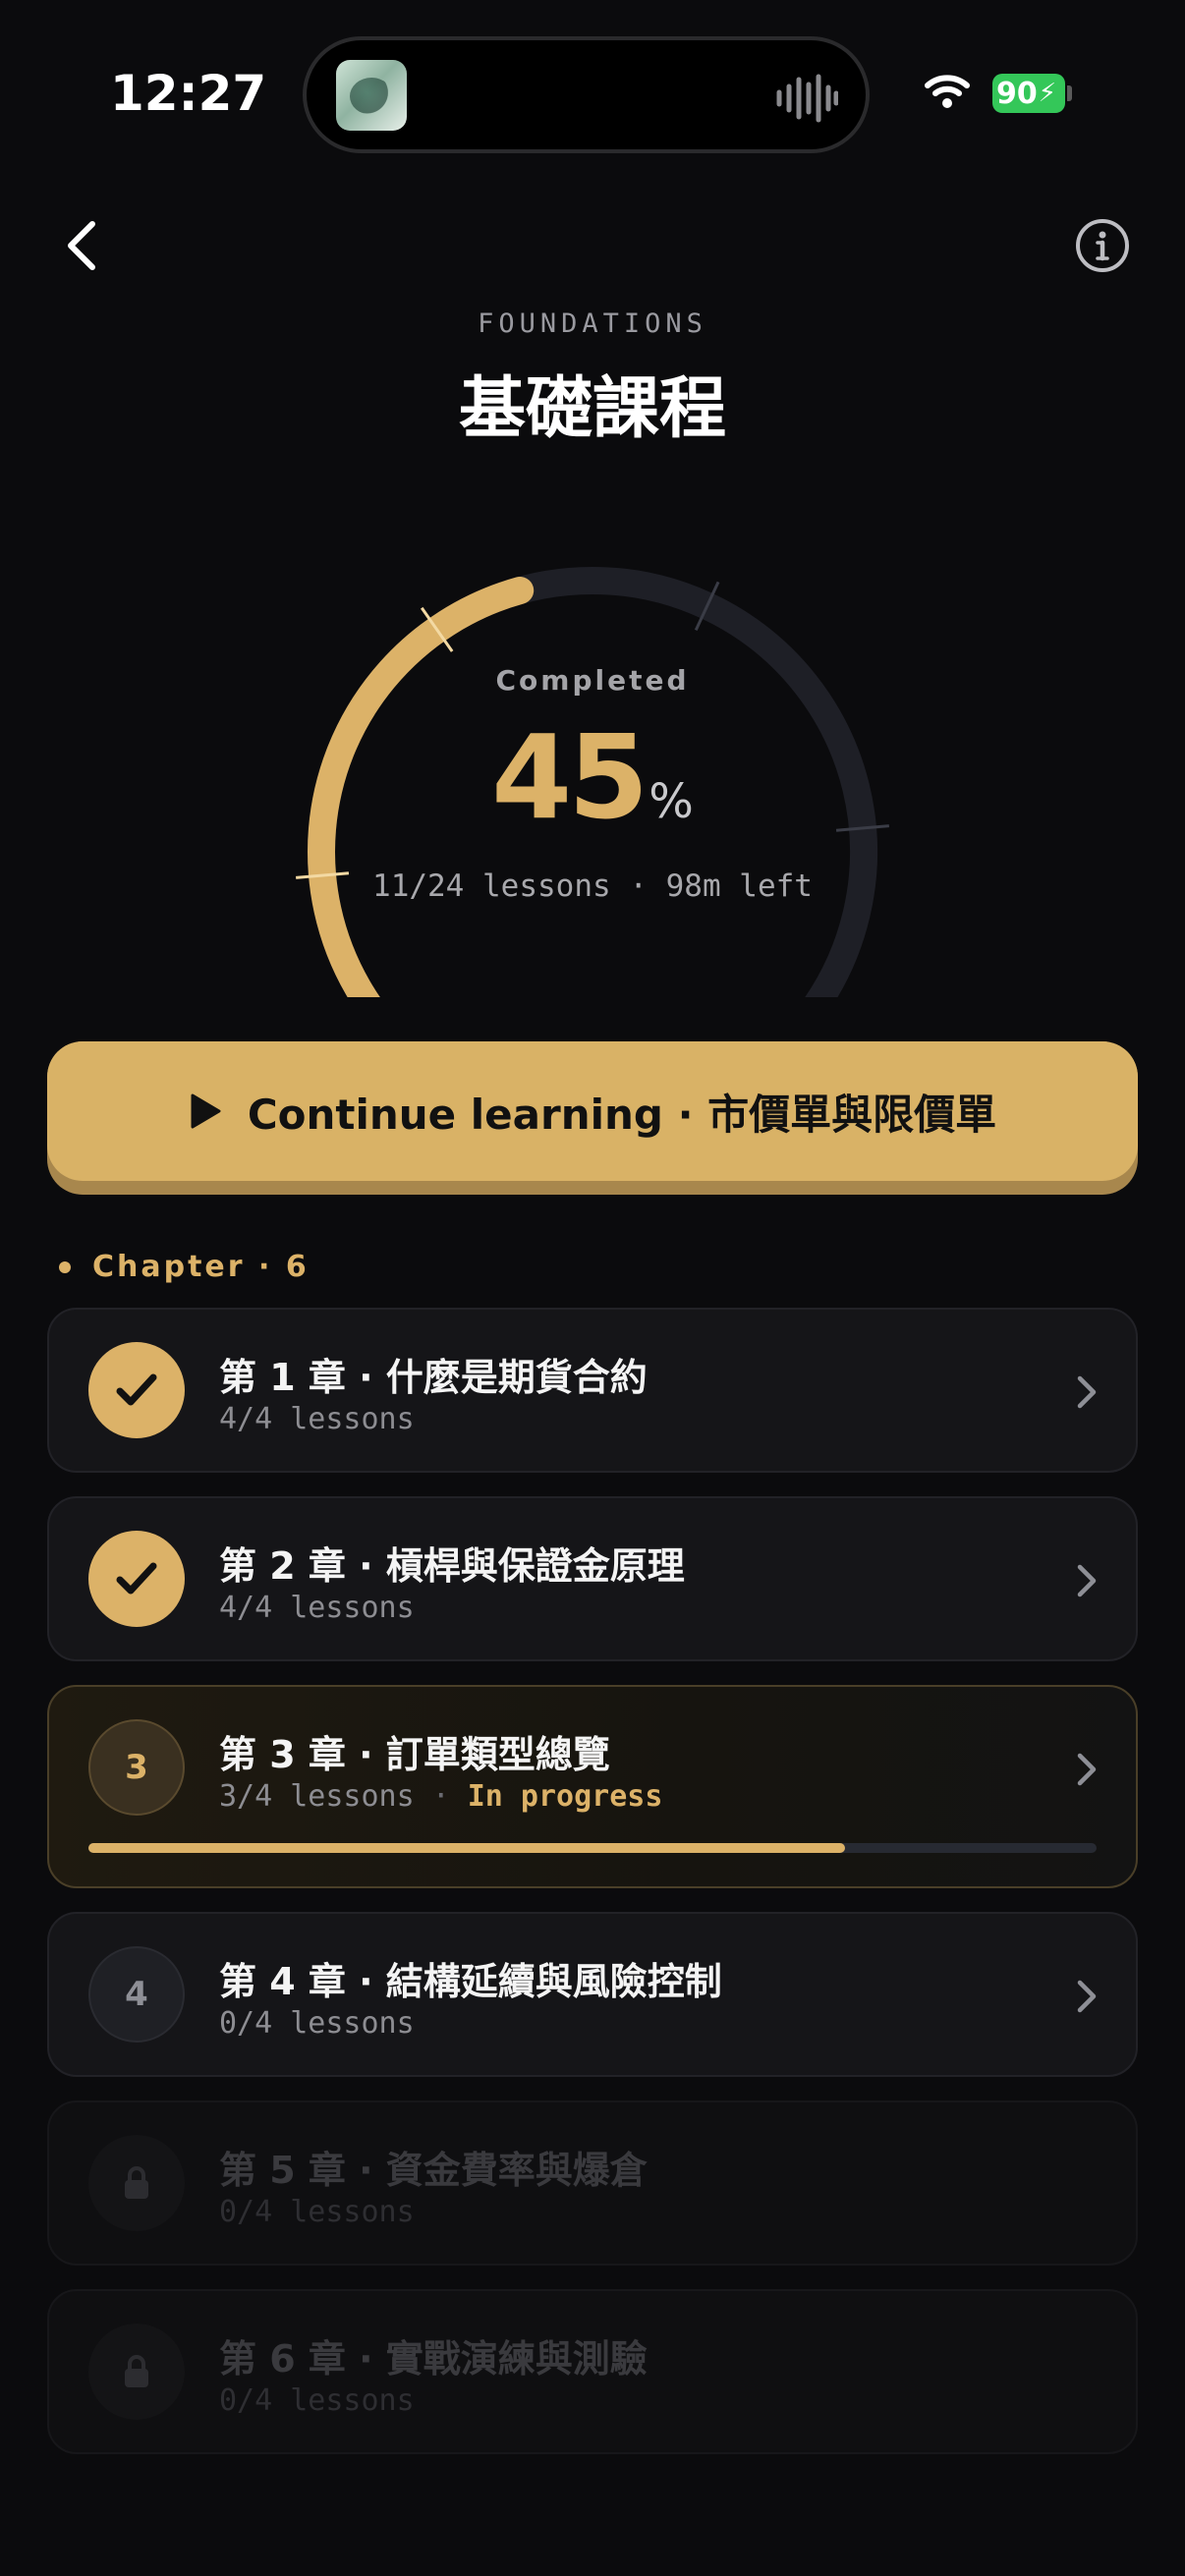  Describe the element at coordinates (592, 409) in the screenshot. I see `page-title: 基礎課程` at that location.